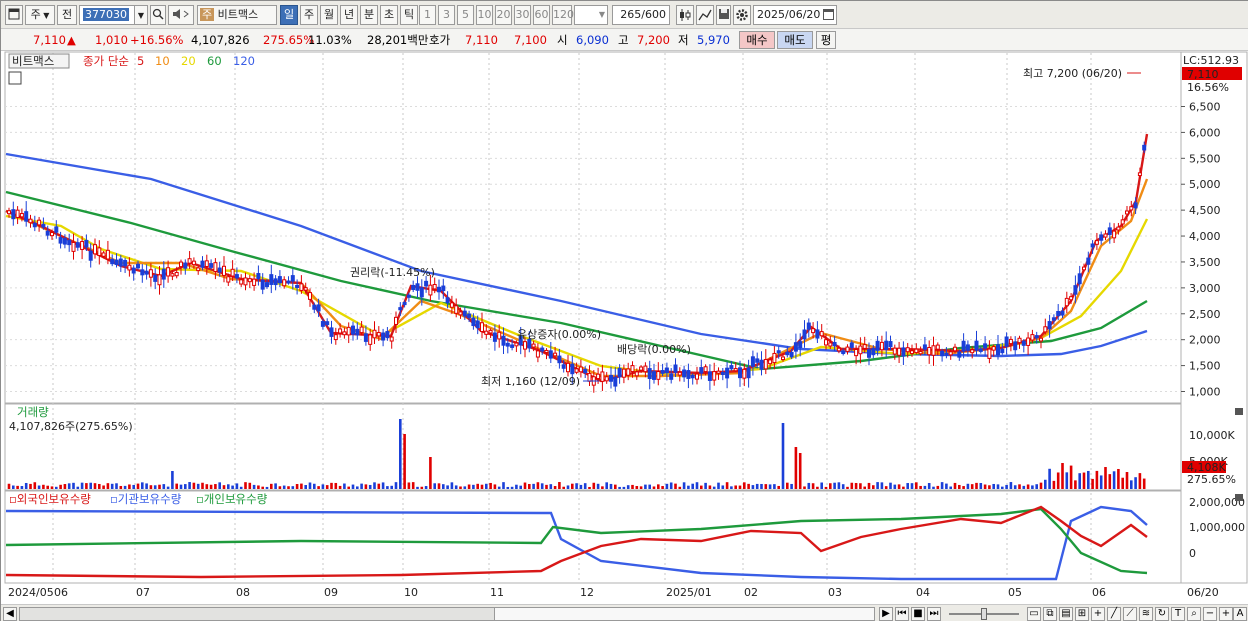 This screenshot has height=621, width=1248. What do you see at coordinates (1192, 553) in the screenshot?
I see `holdings-tick-label: 0` at bounding box center [1192, 553].